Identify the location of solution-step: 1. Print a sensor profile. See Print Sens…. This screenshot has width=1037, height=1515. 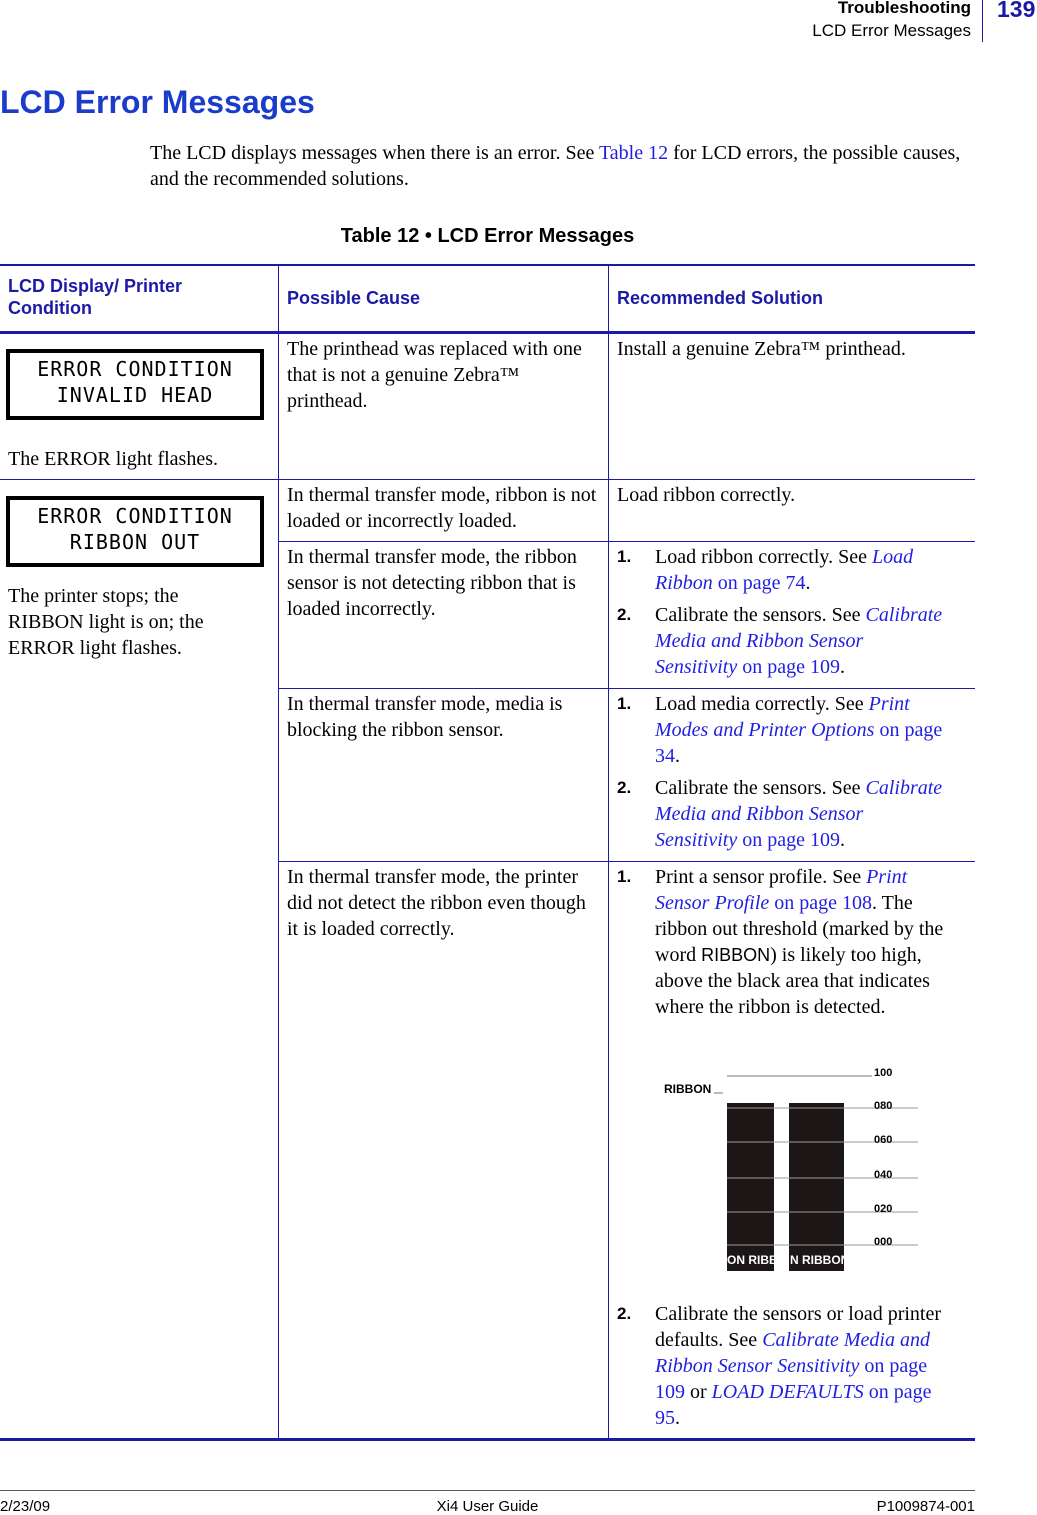
(780, 942).